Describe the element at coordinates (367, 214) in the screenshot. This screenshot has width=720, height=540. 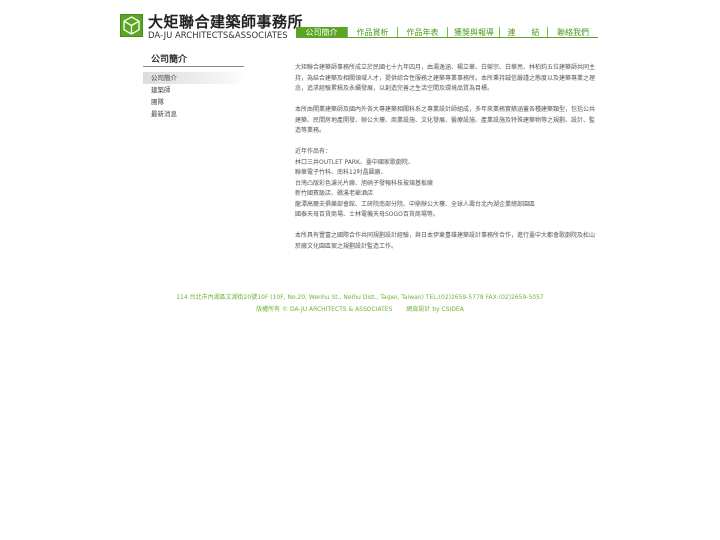
I see `works-list-item: 國泰天母百貨商場、士林電機天母SOGO百貨商場等。` at that location.